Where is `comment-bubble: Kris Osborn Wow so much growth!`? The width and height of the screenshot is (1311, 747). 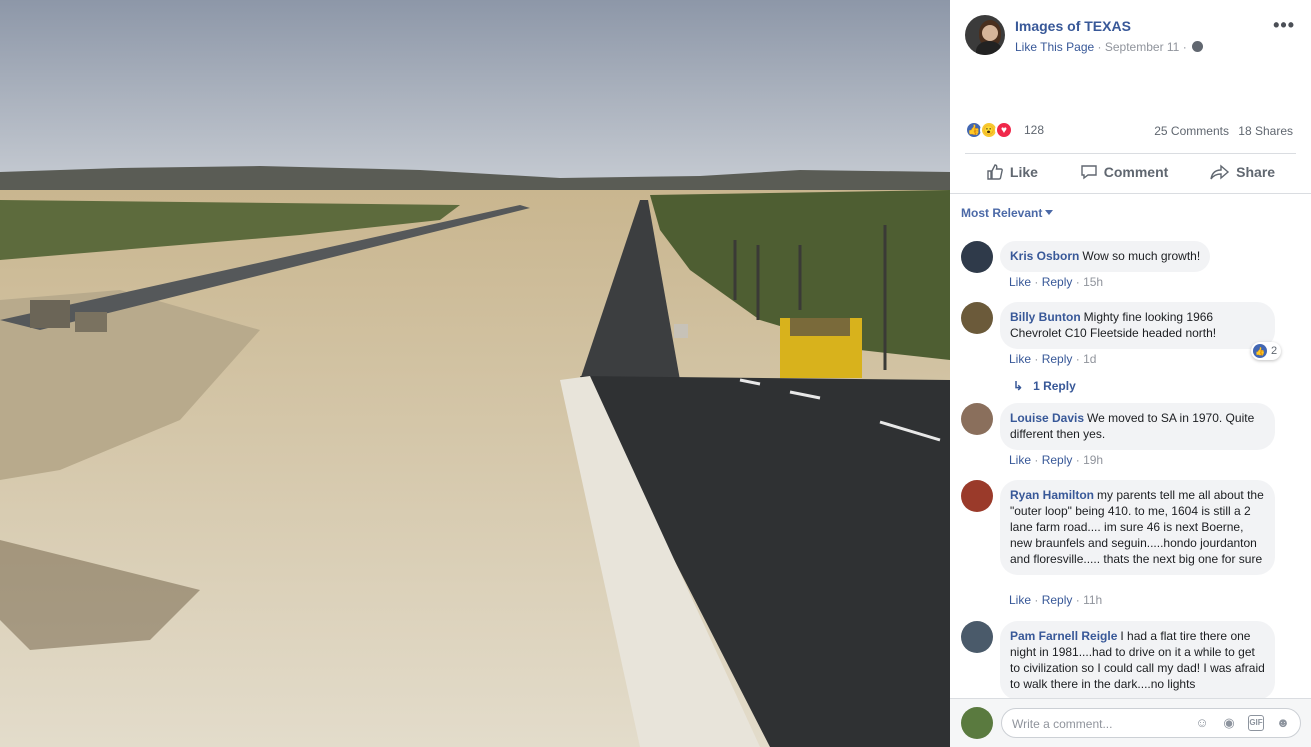
comment-bubble: Kris Osborn Wow so much growth! is located at coordinates (1105, 256).